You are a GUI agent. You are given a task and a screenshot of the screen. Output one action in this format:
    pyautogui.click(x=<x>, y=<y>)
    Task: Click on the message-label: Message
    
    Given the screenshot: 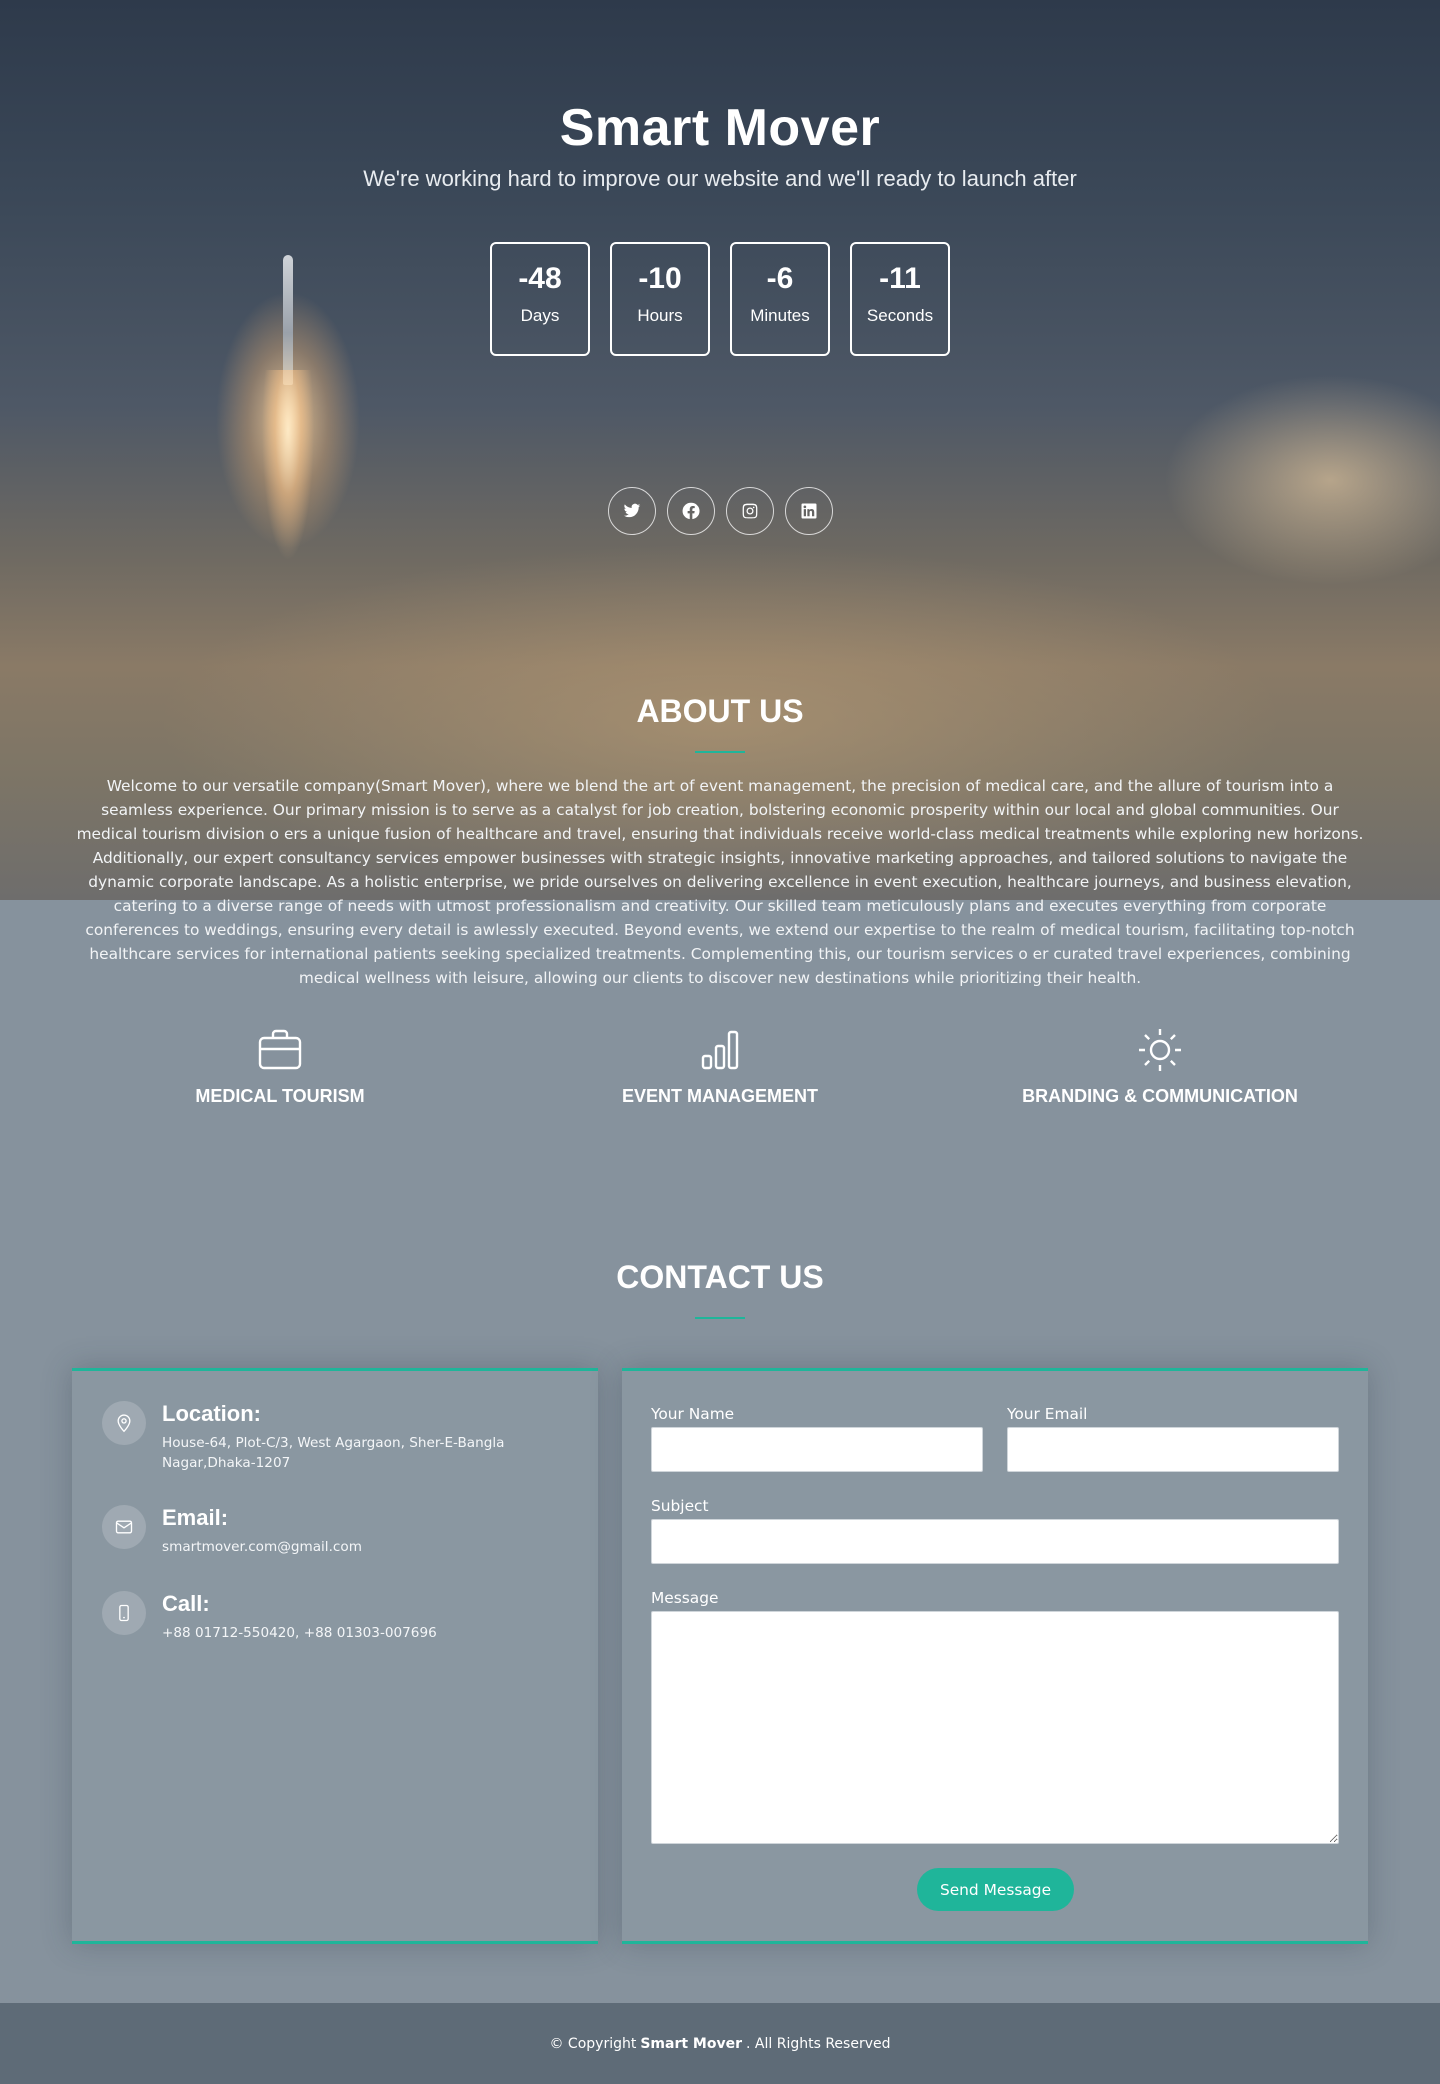 What is the action you would take?
    pyautogui.click(x=685, y=1598)
    